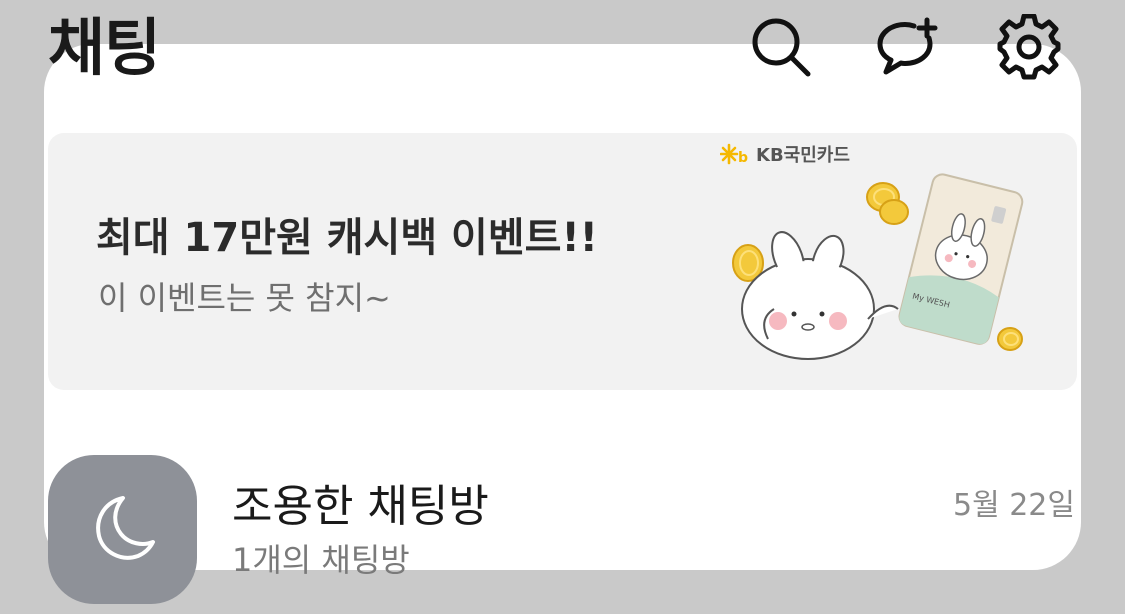  Describe the element at coordinates (887, 203) in the screenshot. I see `coin-top` at that location.